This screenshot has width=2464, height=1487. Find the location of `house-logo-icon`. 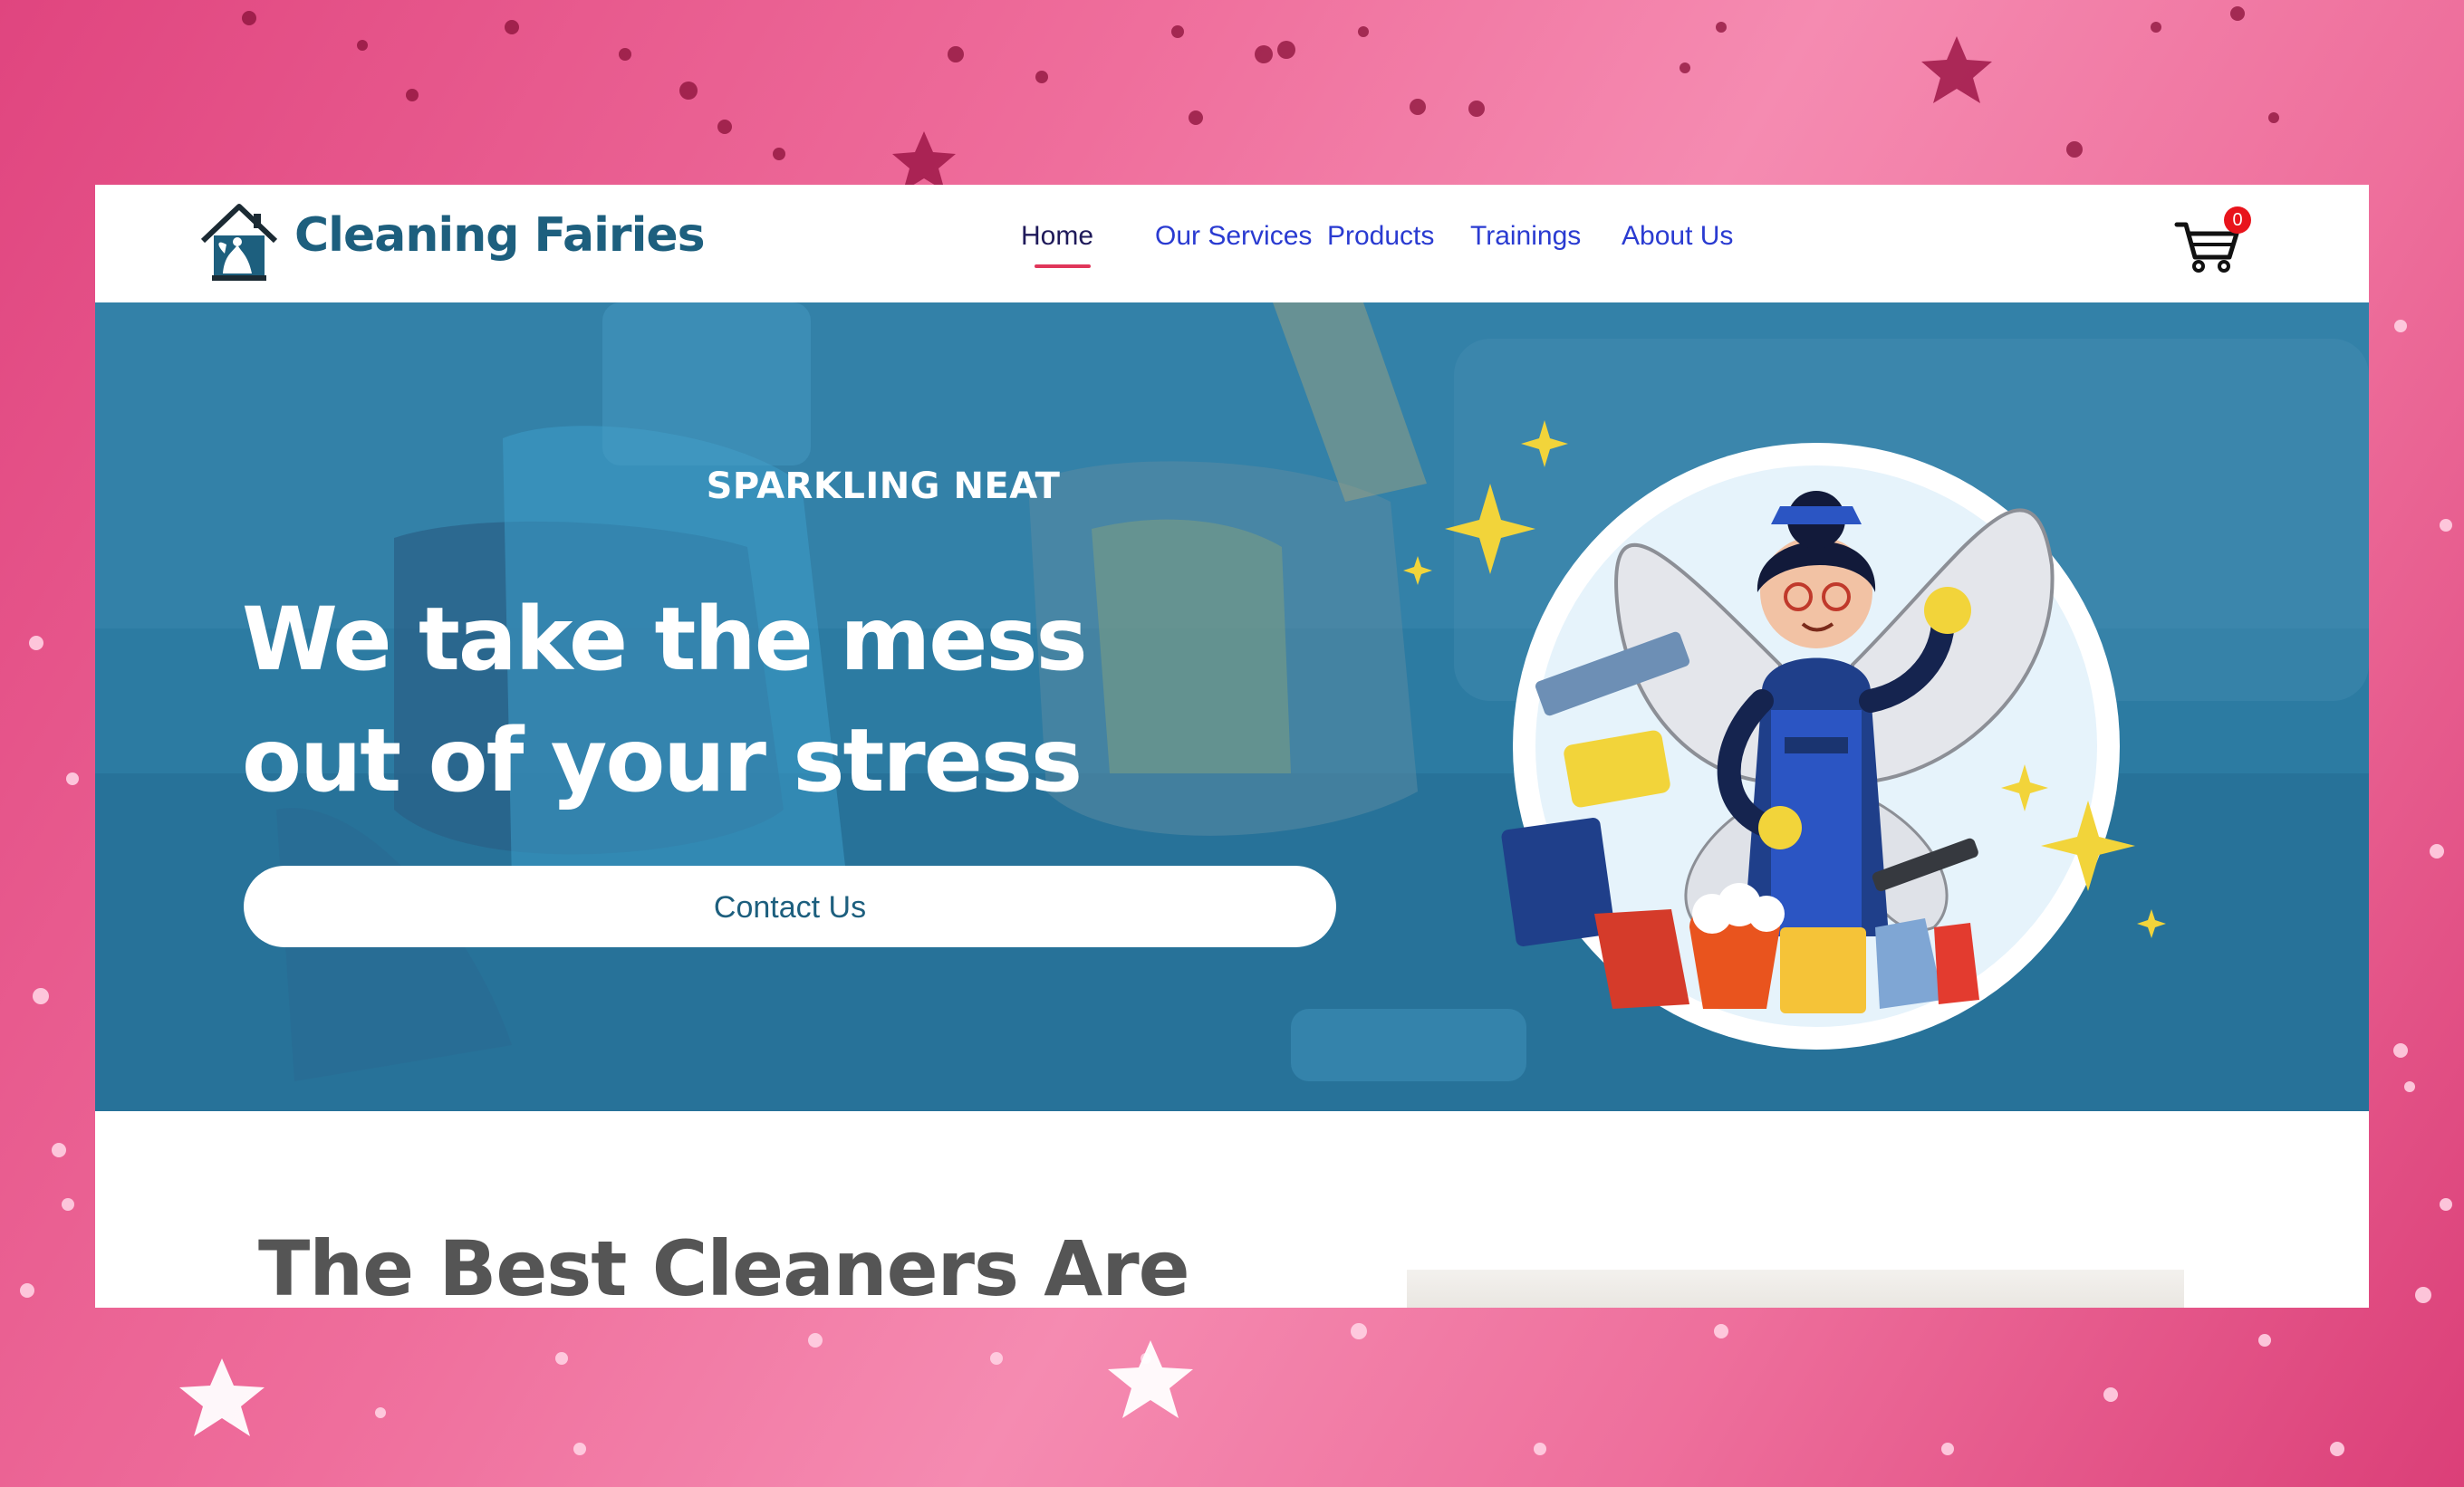

house-logo-icon is located at coordinates (239, 241).